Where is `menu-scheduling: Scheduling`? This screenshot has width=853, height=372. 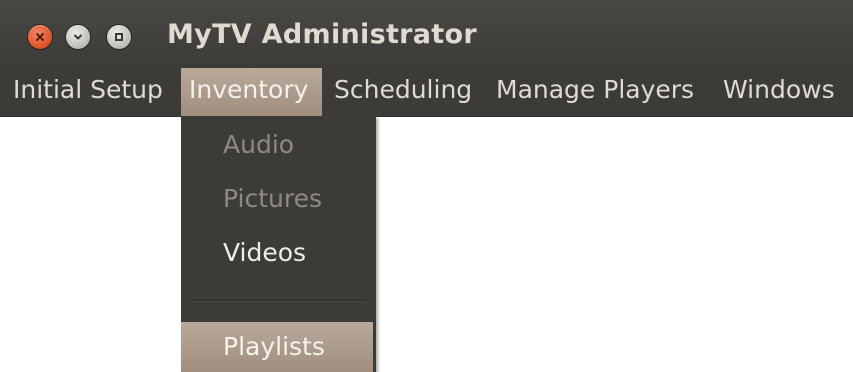
menu-scheduling: Scheduling is located at coordinates (403, 92).